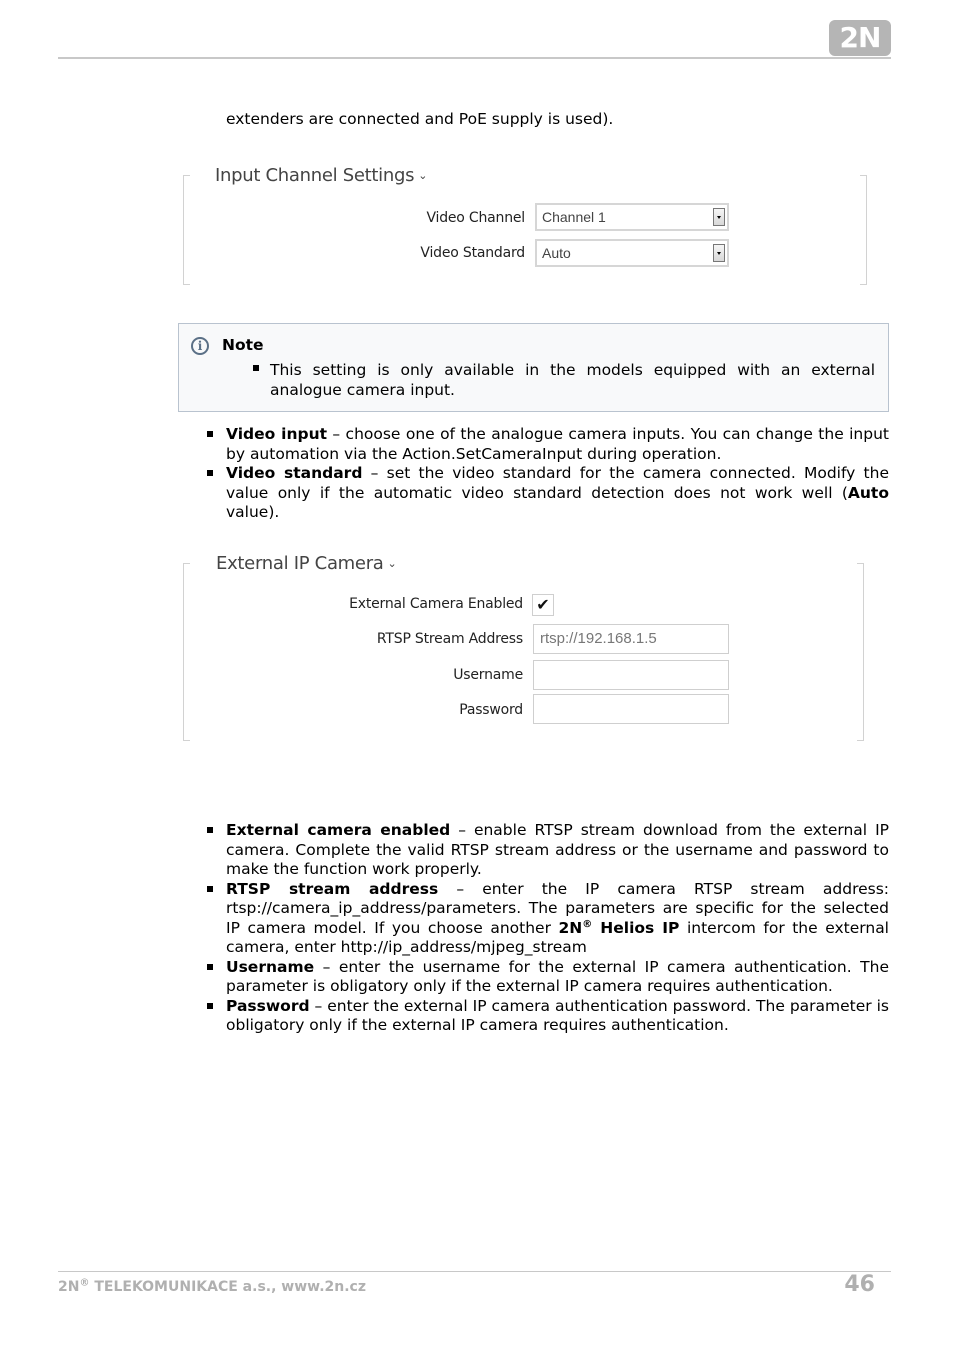 The width and height of the screenshot is (954, 1350). What do you see at coordinates (632, 217) in the screenshot?
I see `video-channel-select: Channel 1` at bounding box center [632, 217].